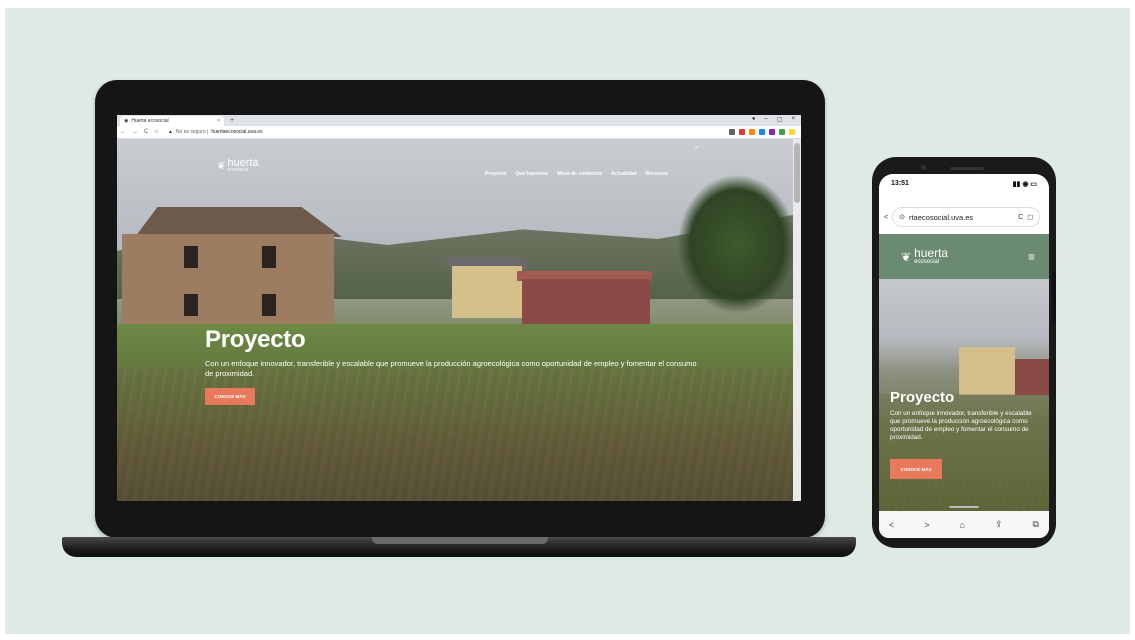  What do you see at coordinates (218, 121) in the screenshot?
I see `tab-close-icon: ×` at bounding box center [218, 121].